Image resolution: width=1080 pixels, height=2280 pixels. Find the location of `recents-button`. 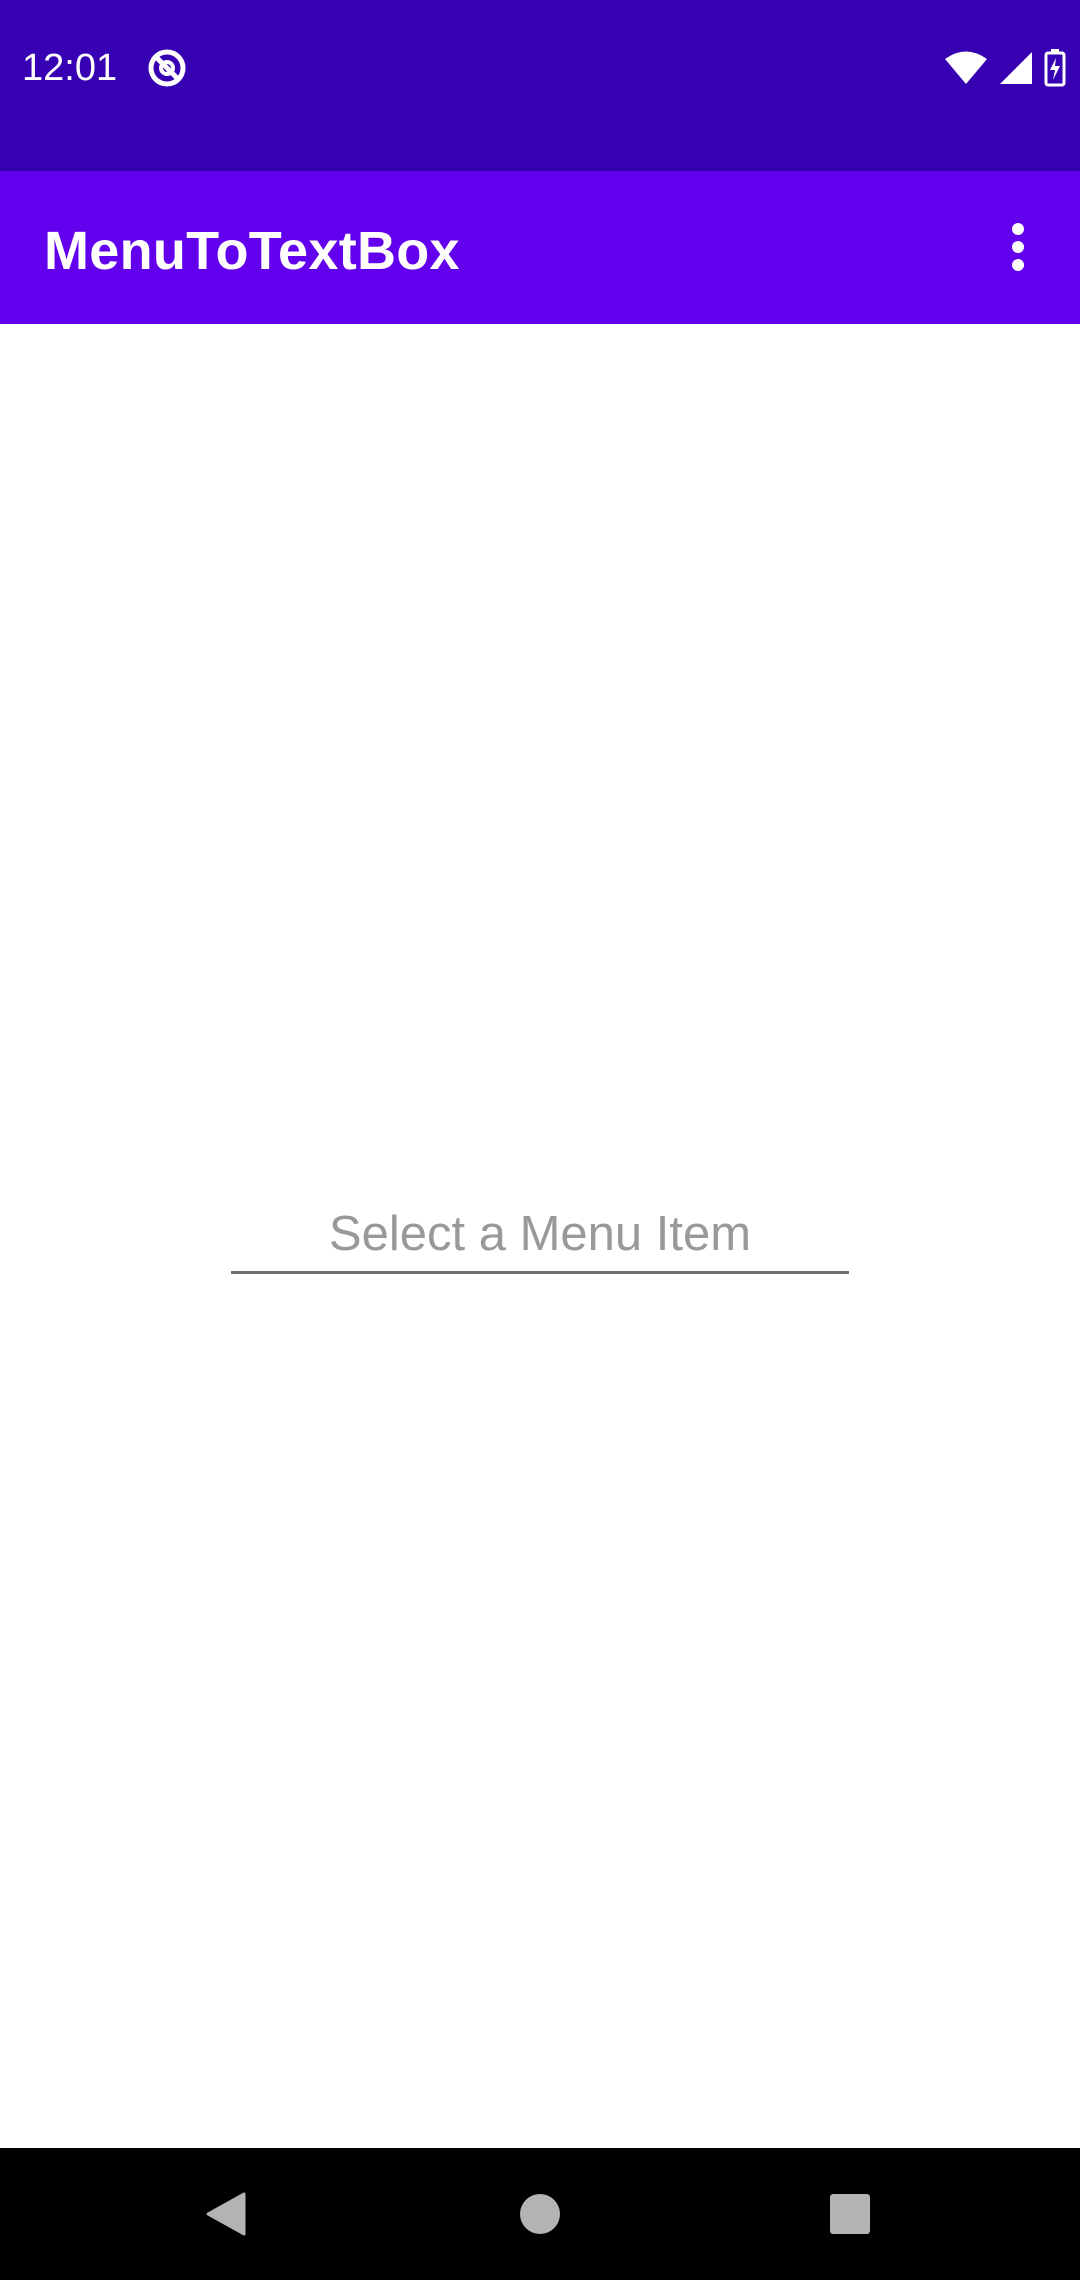

recents-button is located at coordinates (850, 2214).